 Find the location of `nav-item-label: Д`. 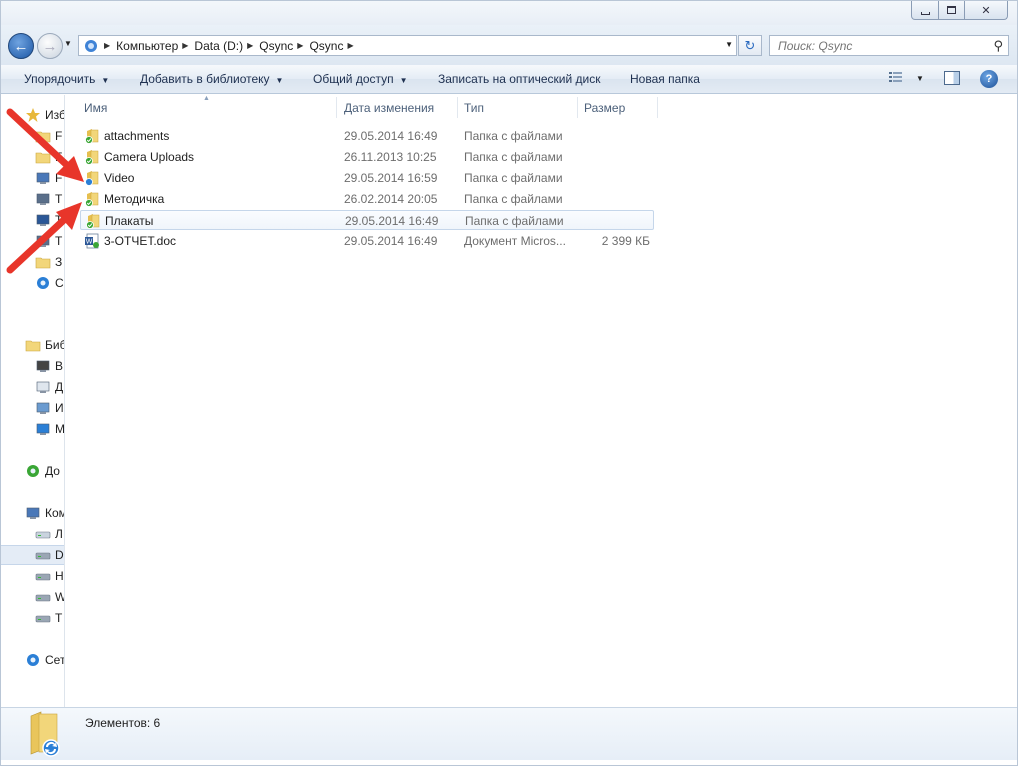

nav-item-label: Д is located at coordinates (59, 387).